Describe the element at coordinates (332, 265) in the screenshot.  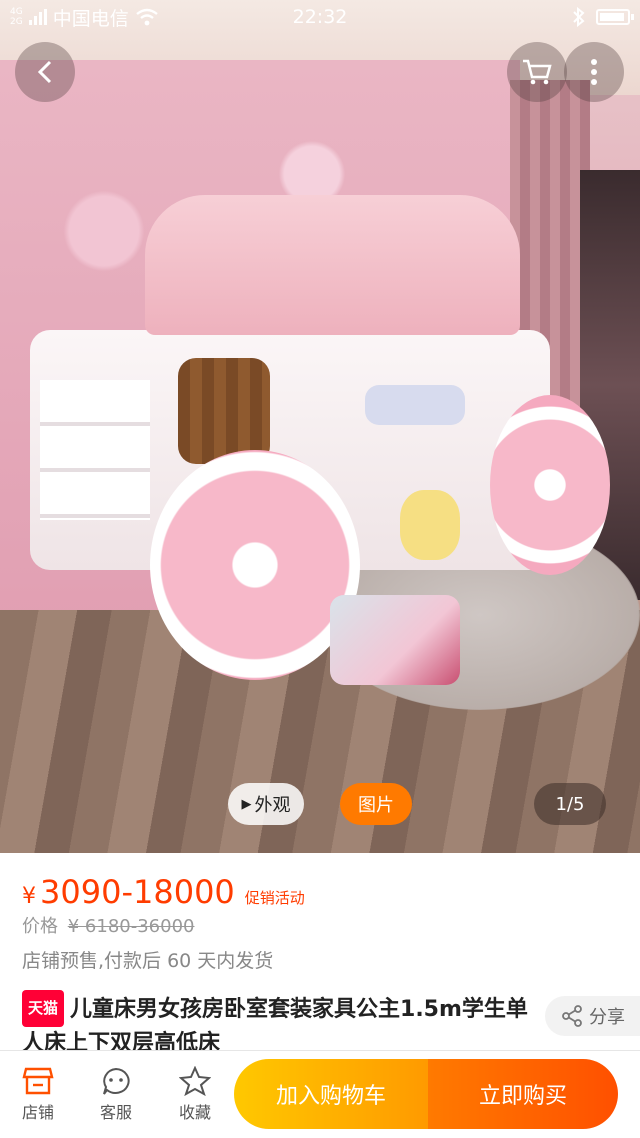
I see `bed-canopy` at that location.